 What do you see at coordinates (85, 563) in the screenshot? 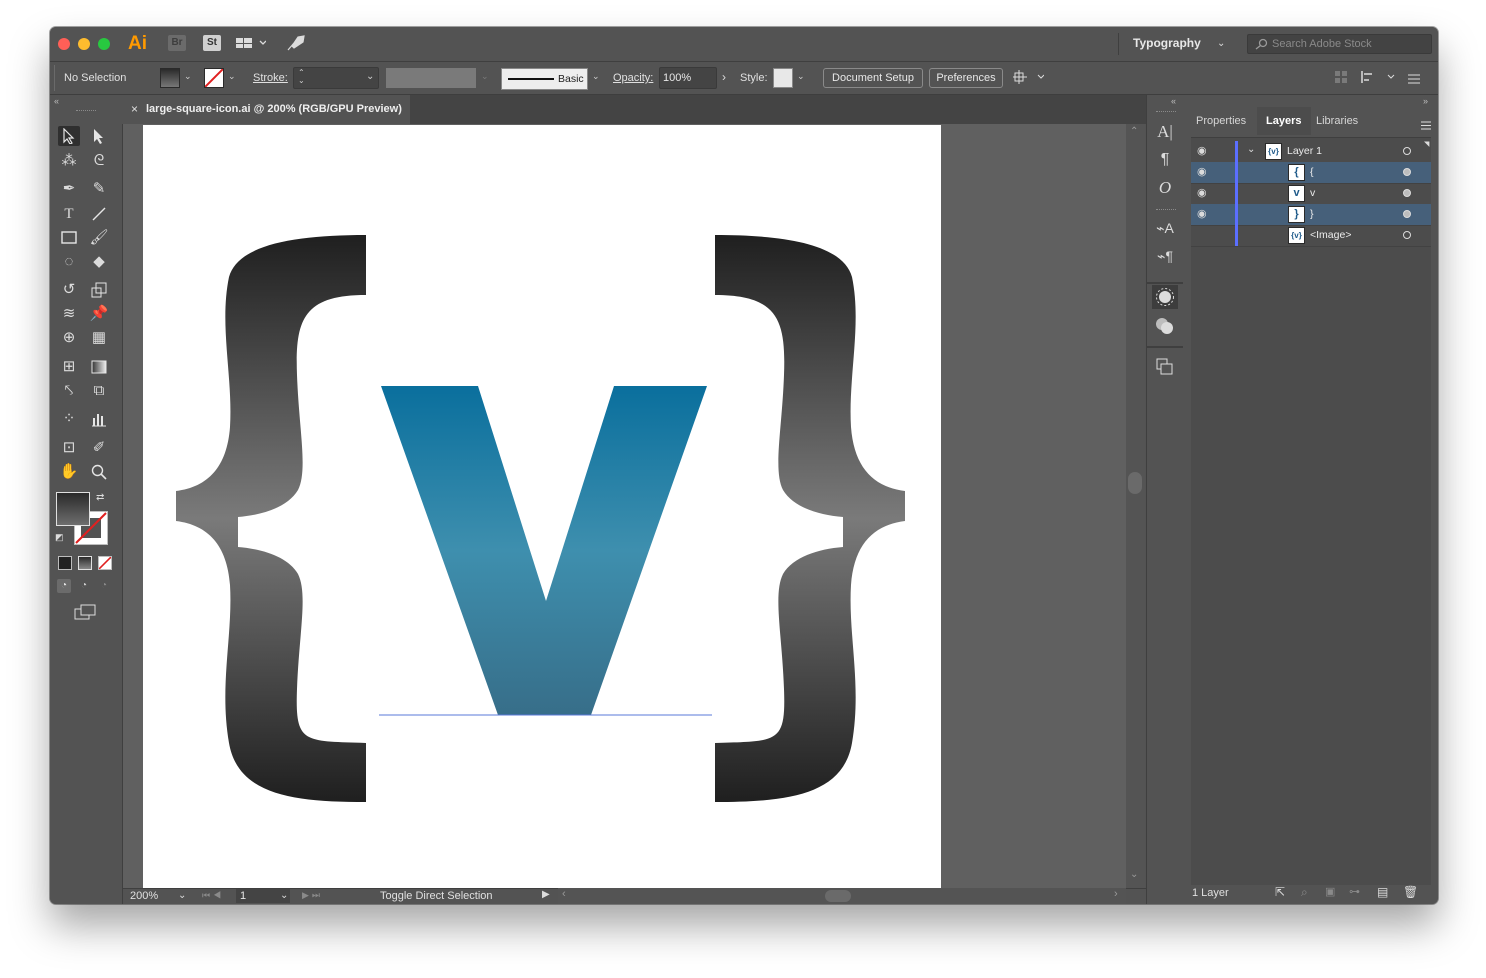
I see `gradient-mode-icon` at bounding box center [85, 563].